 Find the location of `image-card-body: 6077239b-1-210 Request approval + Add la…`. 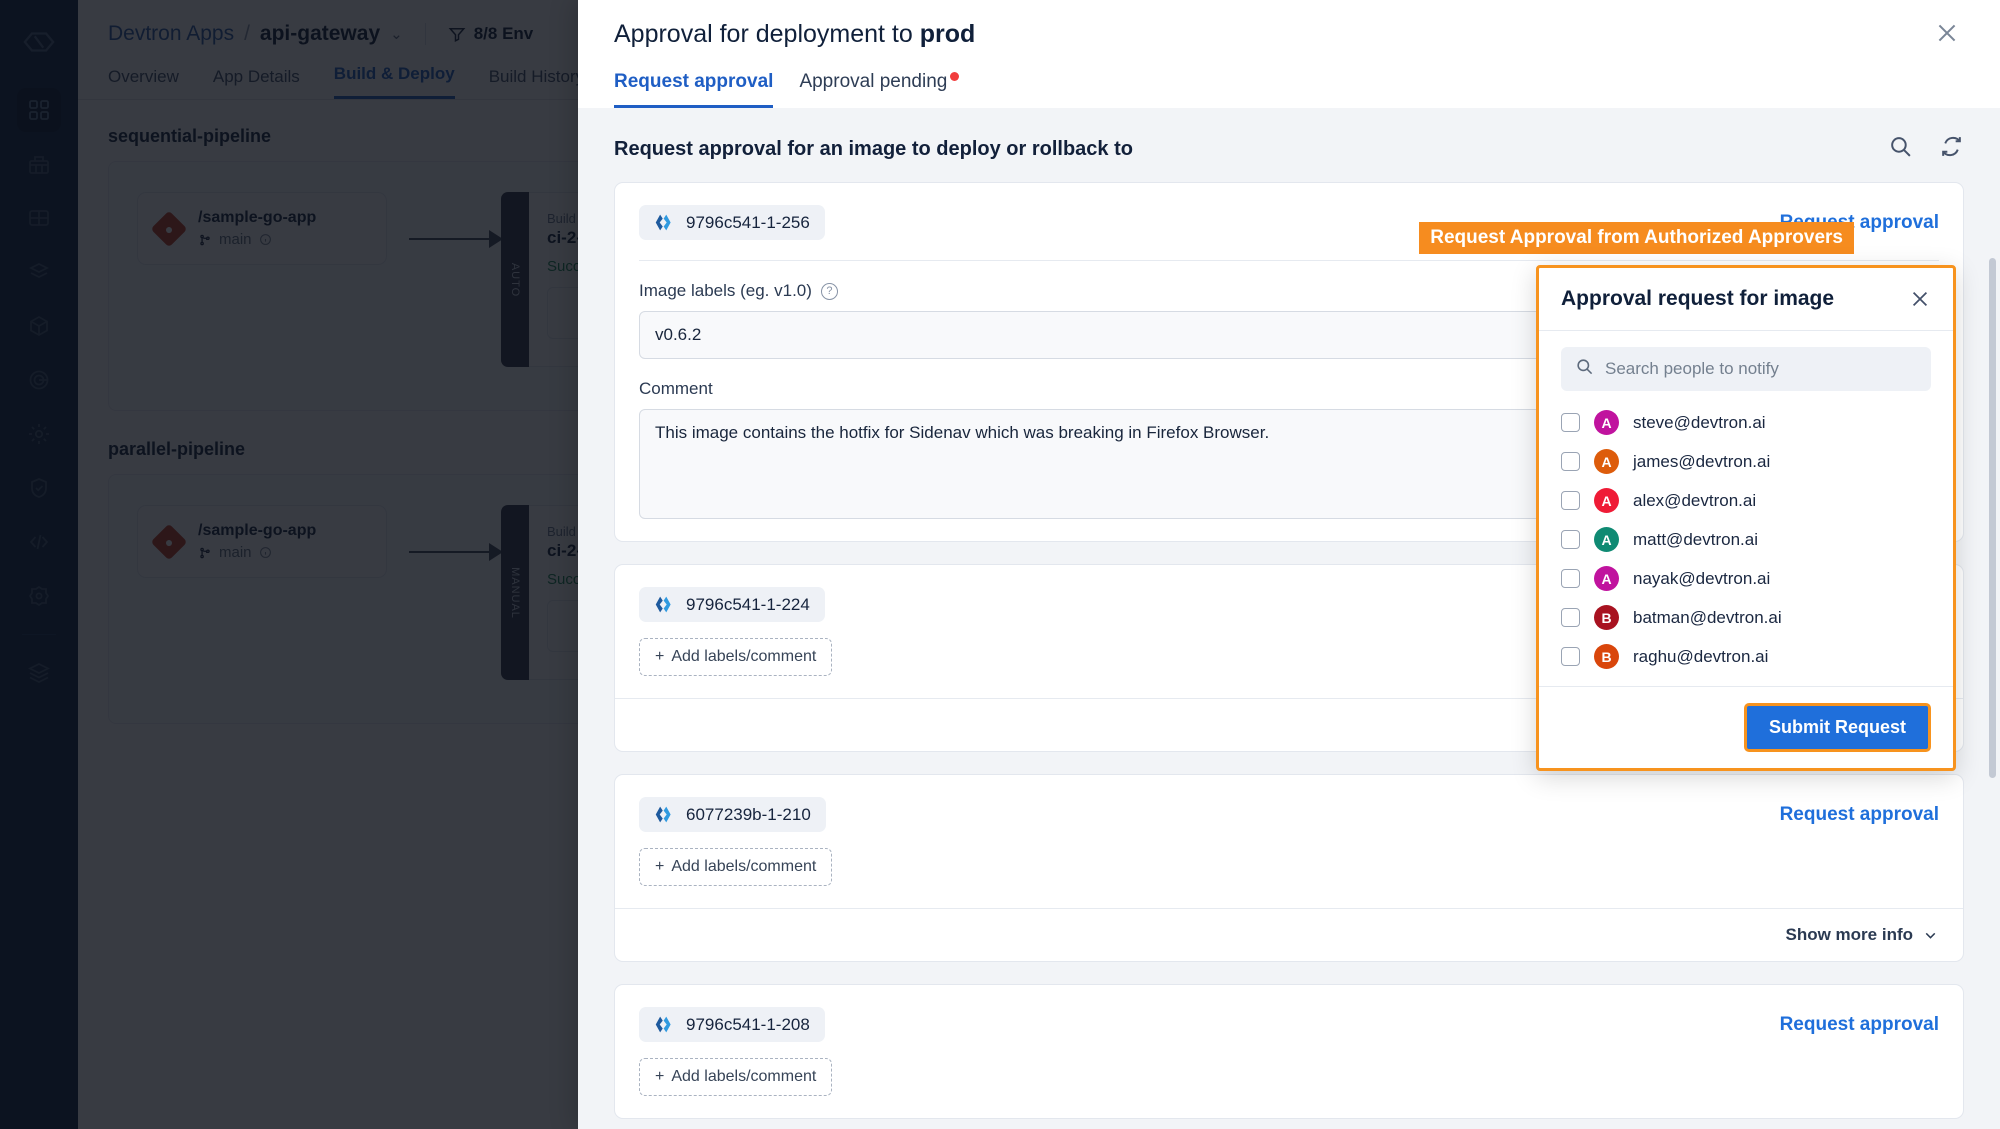

image-card-body: 6077239b-1-210 Request approval + Add la… is located at coordinates (1289, 841).